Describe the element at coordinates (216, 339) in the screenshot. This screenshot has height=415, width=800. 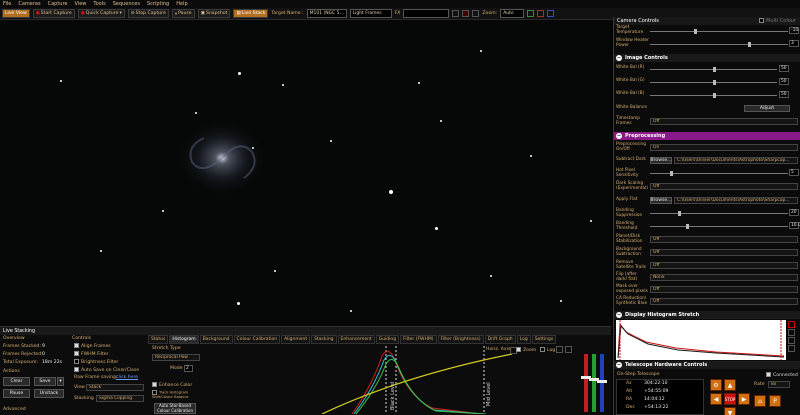
I see `tab-background: Background` at that location.